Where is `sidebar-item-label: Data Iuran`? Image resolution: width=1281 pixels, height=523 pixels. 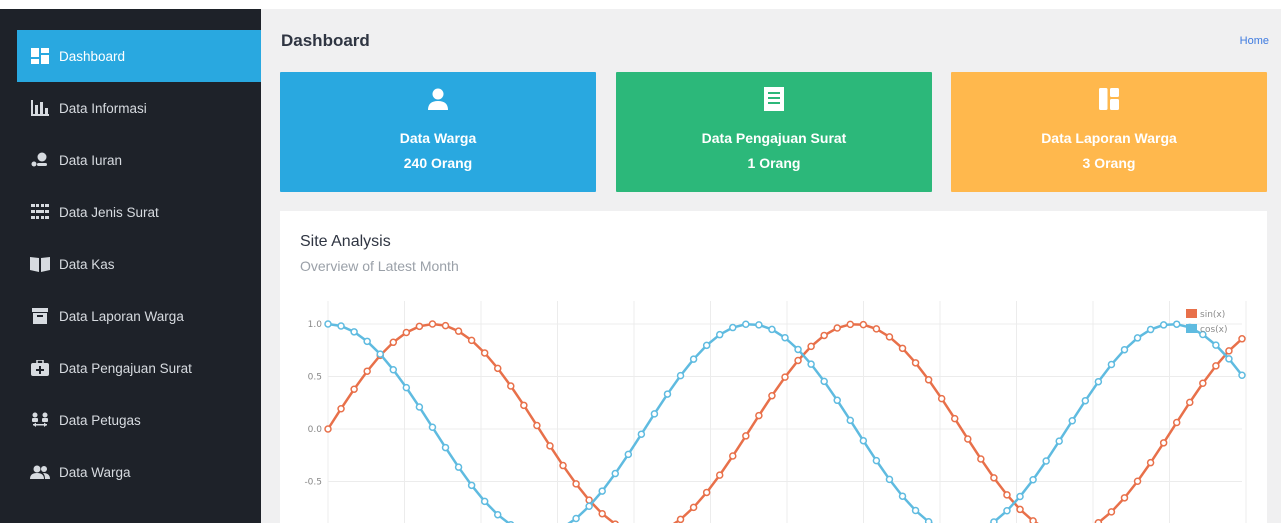 sidebar-item-label: Data Iuran is located at coordinates (91, 160).